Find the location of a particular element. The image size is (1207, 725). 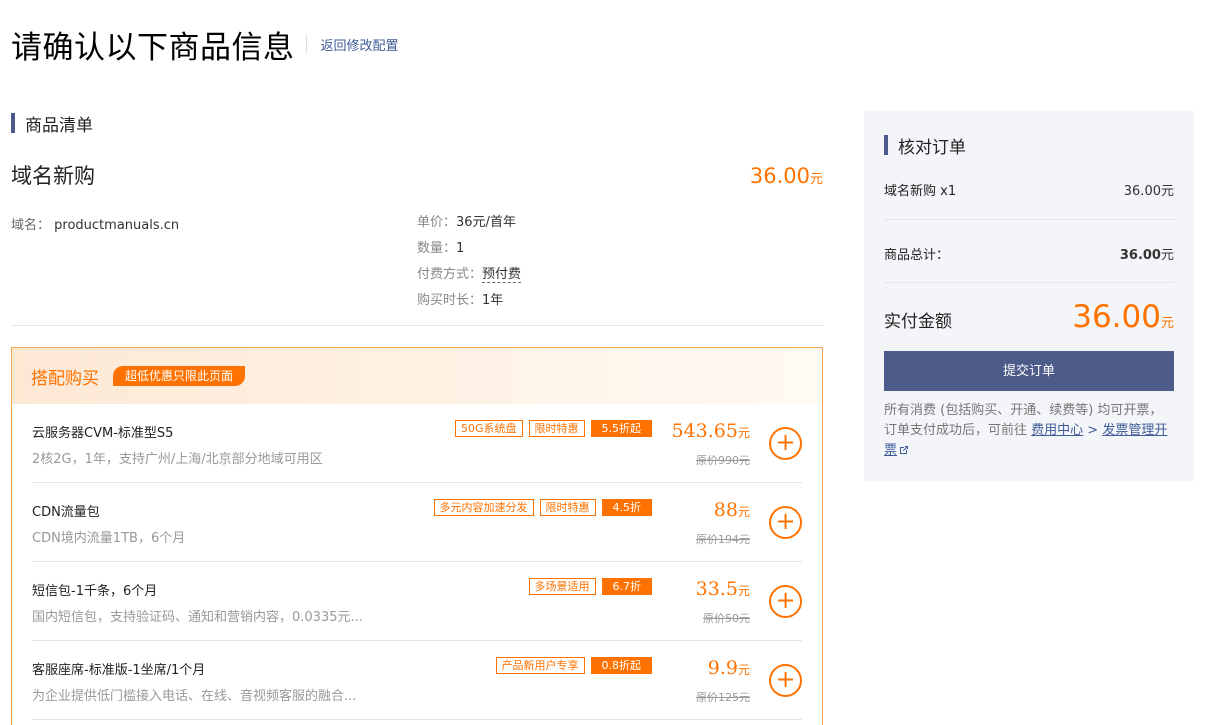

discount-badge: 5.5折起 is located at coordinates (621, 428).